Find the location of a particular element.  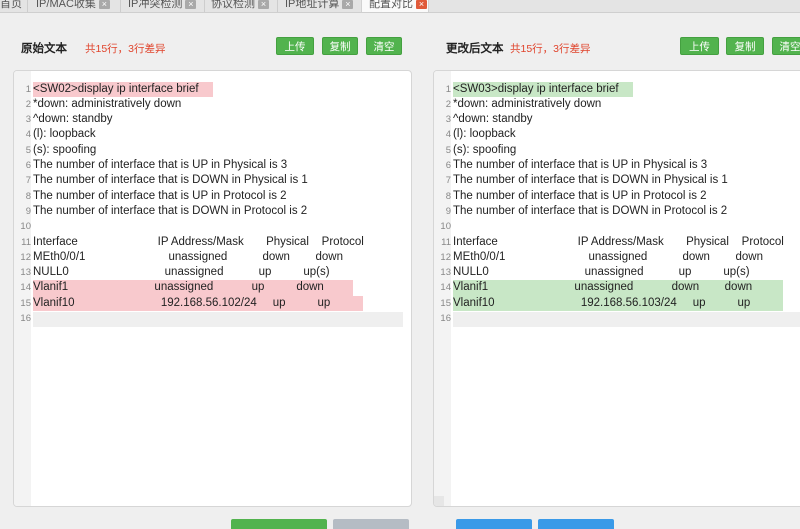

code-line: 15 Vlanif10 192.168.56.103/24 up up is located at coordinates (617, 303).